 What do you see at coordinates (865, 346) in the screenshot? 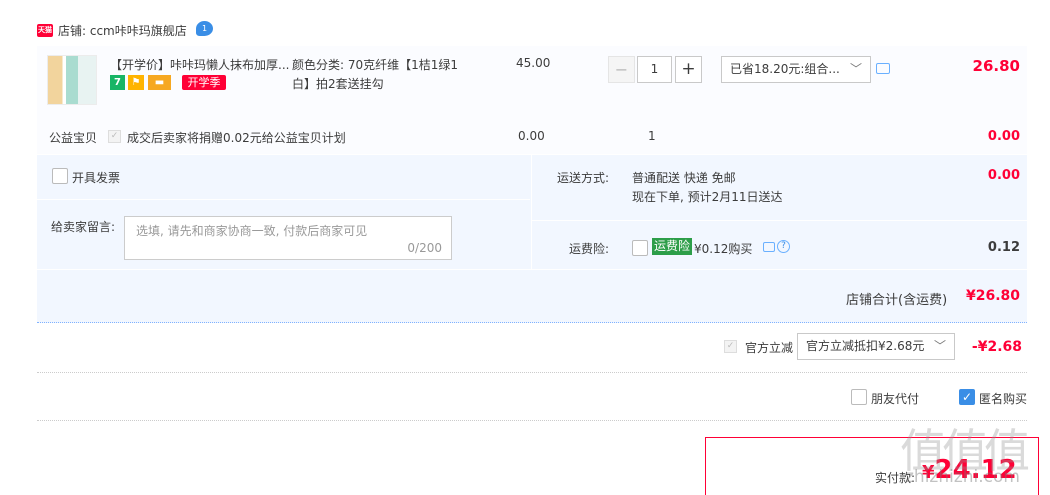
I see `discount-select-label: 官方立减抵扣¥2.68元` at bounding box center [865, 346].